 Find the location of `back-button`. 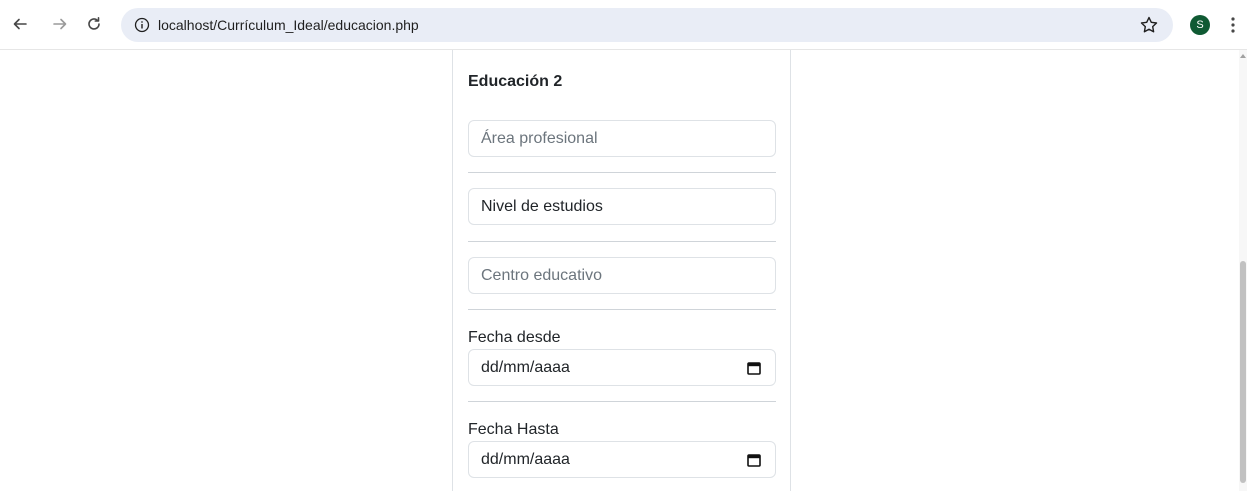

back-button is located at coordinates (20, 24).